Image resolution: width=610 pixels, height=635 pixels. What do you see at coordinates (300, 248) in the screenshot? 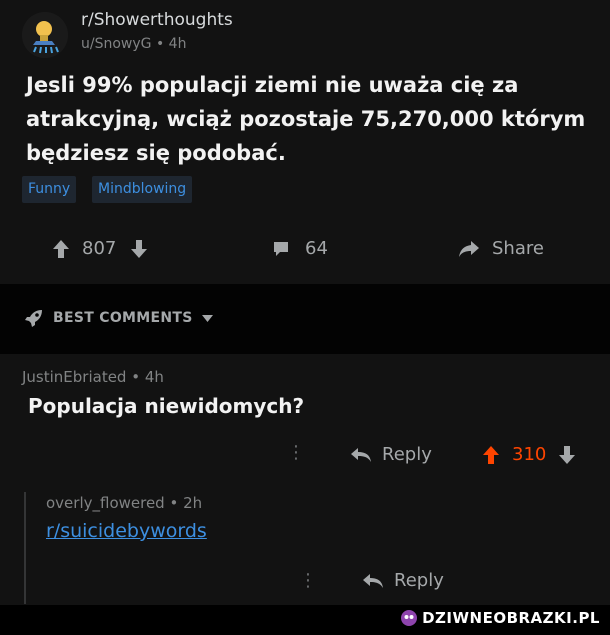
I see `comments-button: 64` at bounding box center [300, 248].